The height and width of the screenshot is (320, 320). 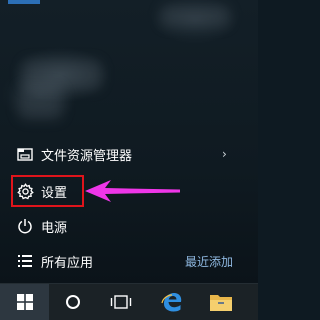 I want to click on all-apps-icon, so click(x=25, y=261).